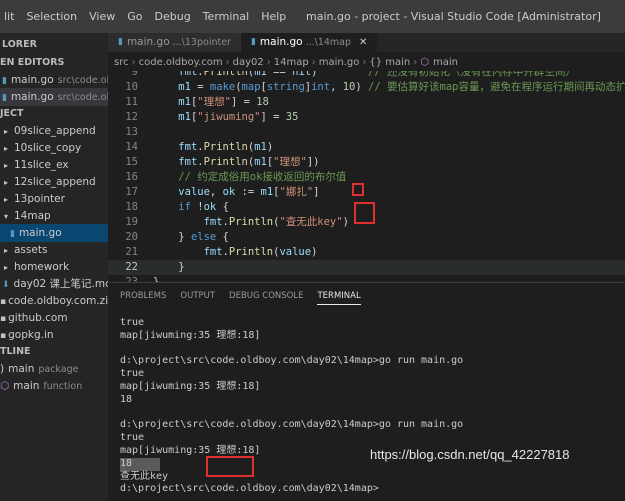  What do you see at coordinates (445, 62) in the screenshot?
I see `breadcrumb-item: main` at bounding box center [445, 62].